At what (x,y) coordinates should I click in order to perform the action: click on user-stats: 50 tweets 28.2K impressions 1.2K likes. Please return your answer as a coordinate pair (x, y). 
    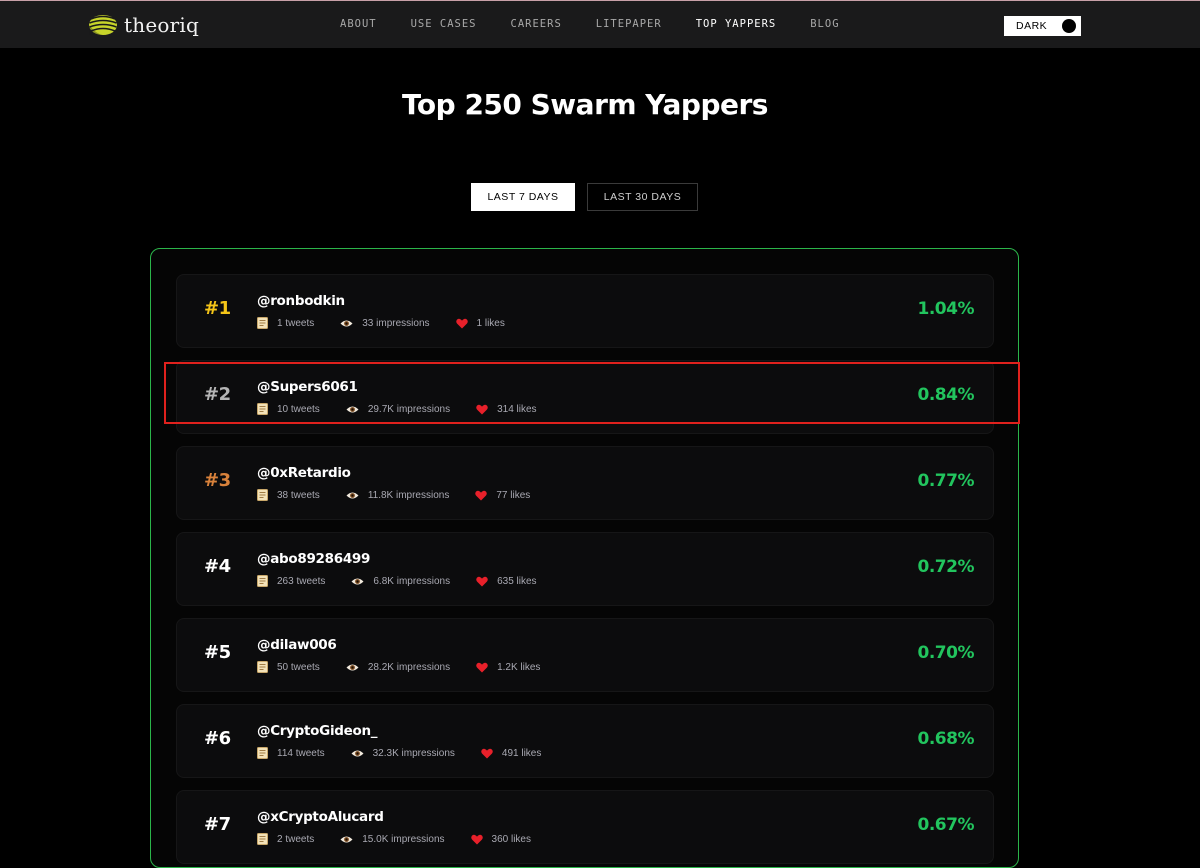
    Looking at the image, I should click on (411, 667).